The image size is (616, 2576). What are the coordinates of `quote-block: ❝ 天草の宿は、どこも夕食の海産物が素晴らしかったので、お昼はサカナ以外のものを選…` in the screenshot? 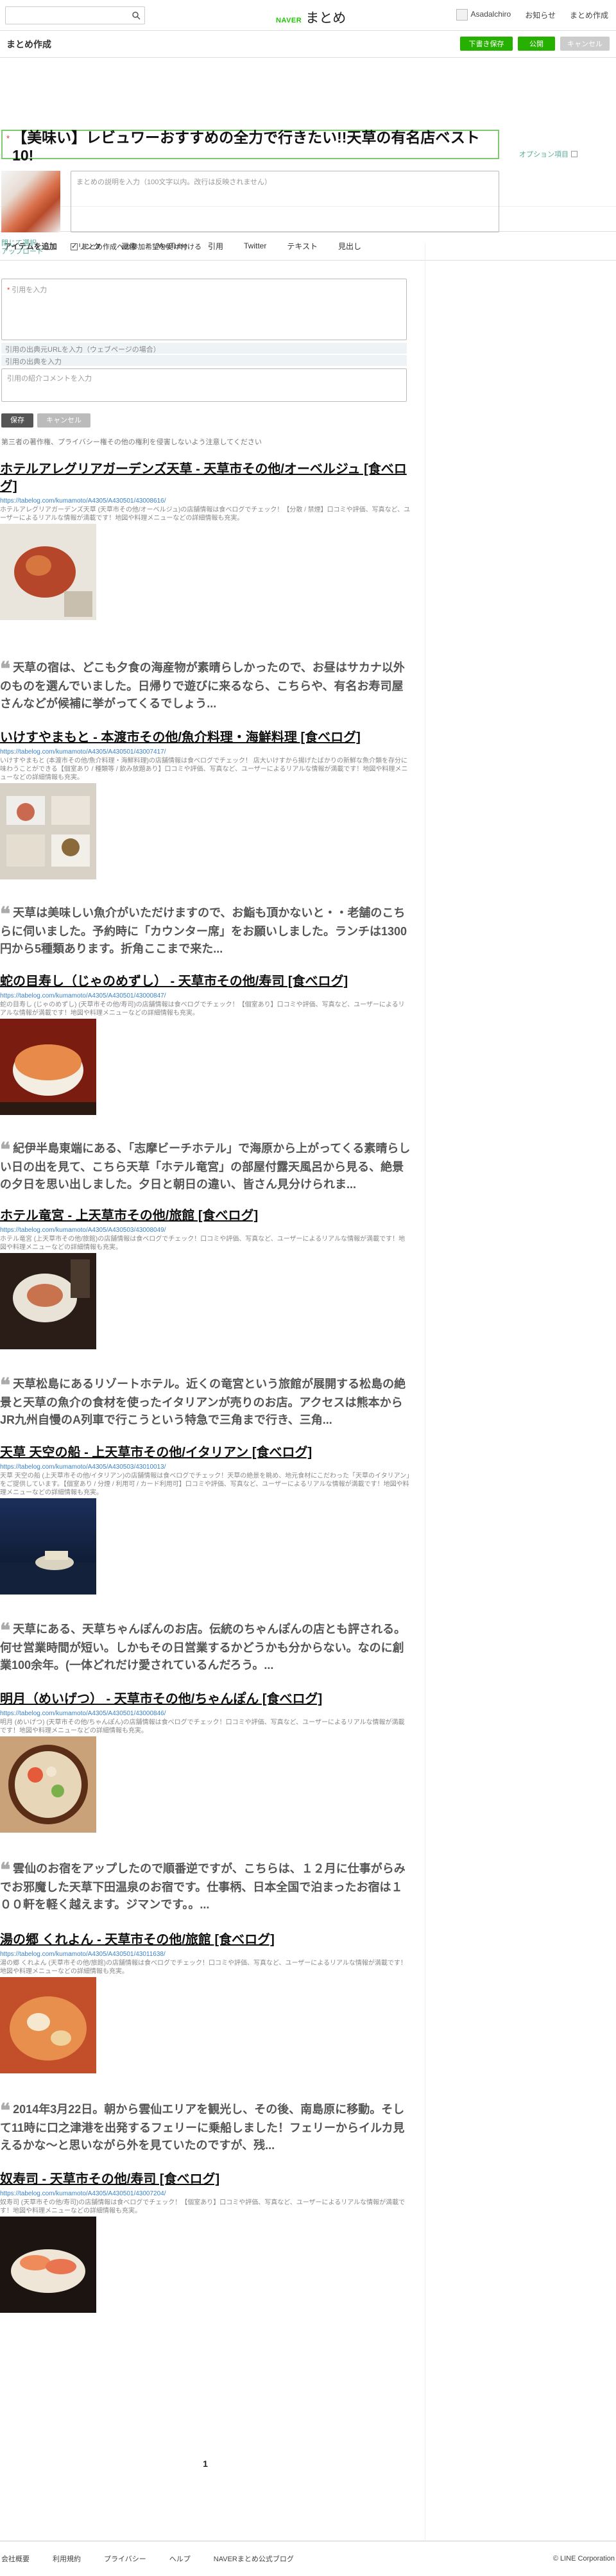 It's located at (206, 686).